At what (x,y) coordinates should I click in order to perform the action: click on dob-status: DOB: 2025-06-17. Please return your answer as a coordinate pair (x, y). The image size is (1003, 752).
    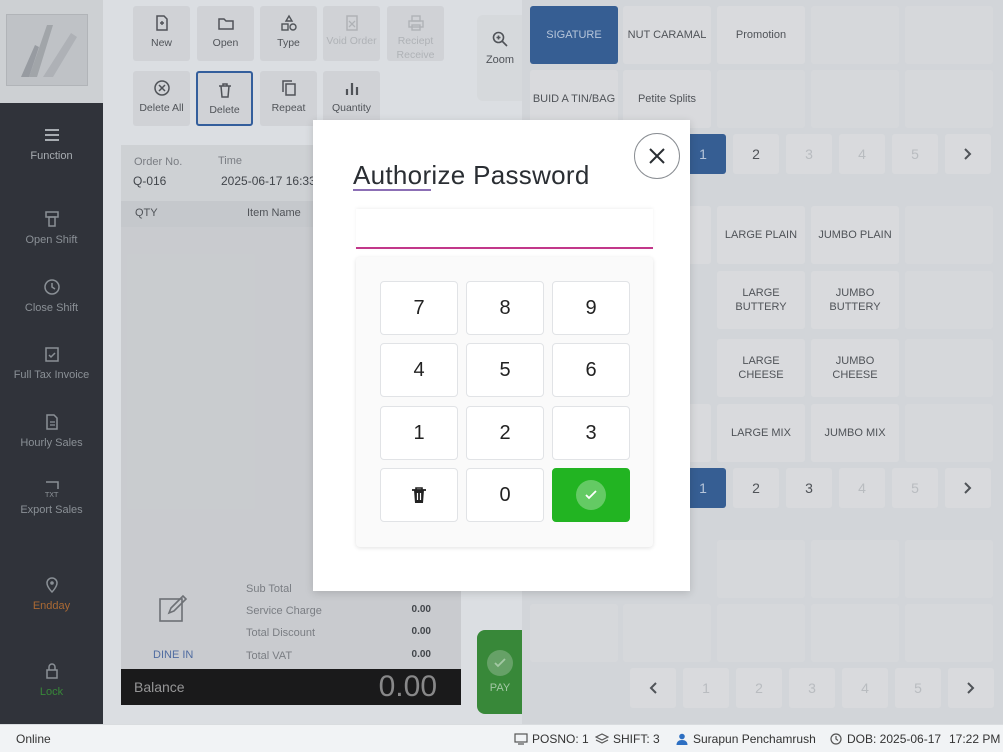
    Looking at the image, I should click on (885, 739).